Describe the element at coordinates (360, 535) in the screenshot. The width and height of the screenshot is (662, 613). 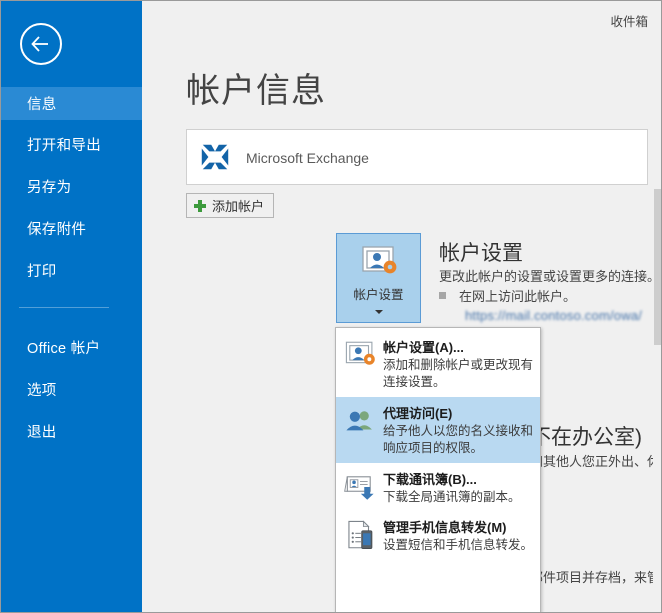
I see `mobile-forward-icon` at that location.